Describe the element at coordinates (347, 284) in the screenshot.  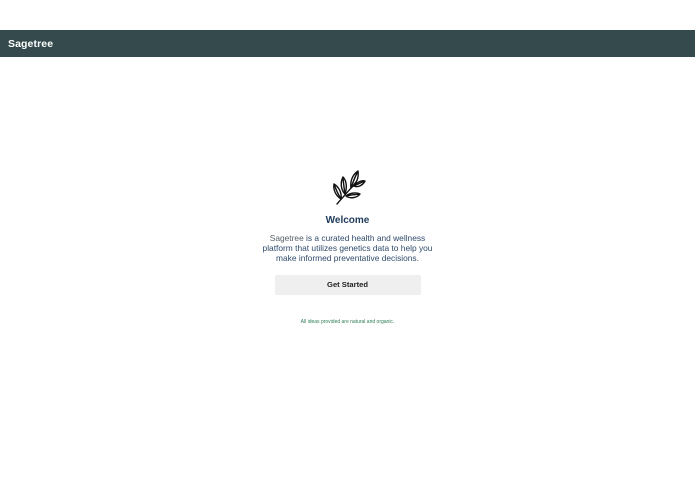
I see `get-started-button: Get Started` at that location.